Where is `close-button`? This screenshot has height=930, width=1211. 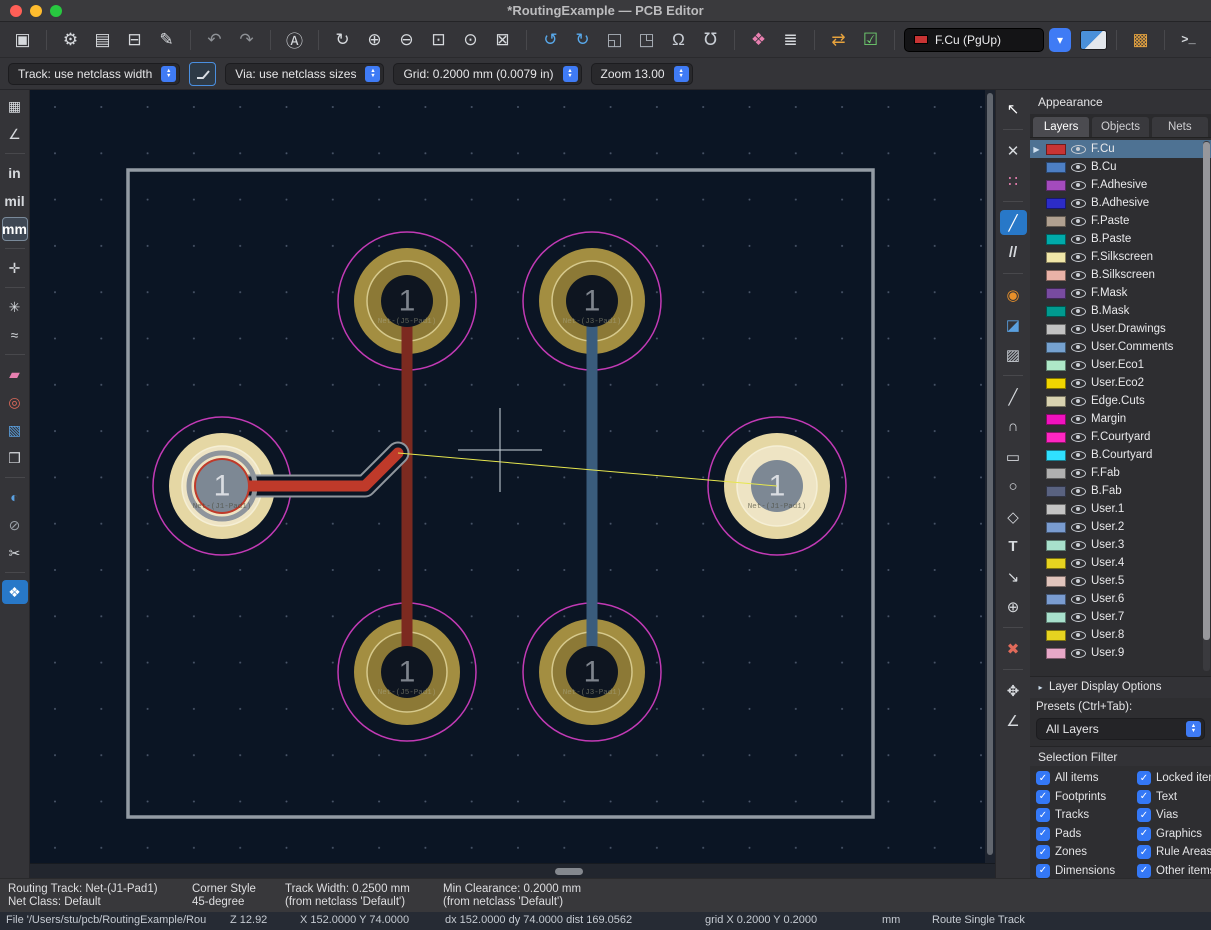
close-button is located at coordinates (16, 11).